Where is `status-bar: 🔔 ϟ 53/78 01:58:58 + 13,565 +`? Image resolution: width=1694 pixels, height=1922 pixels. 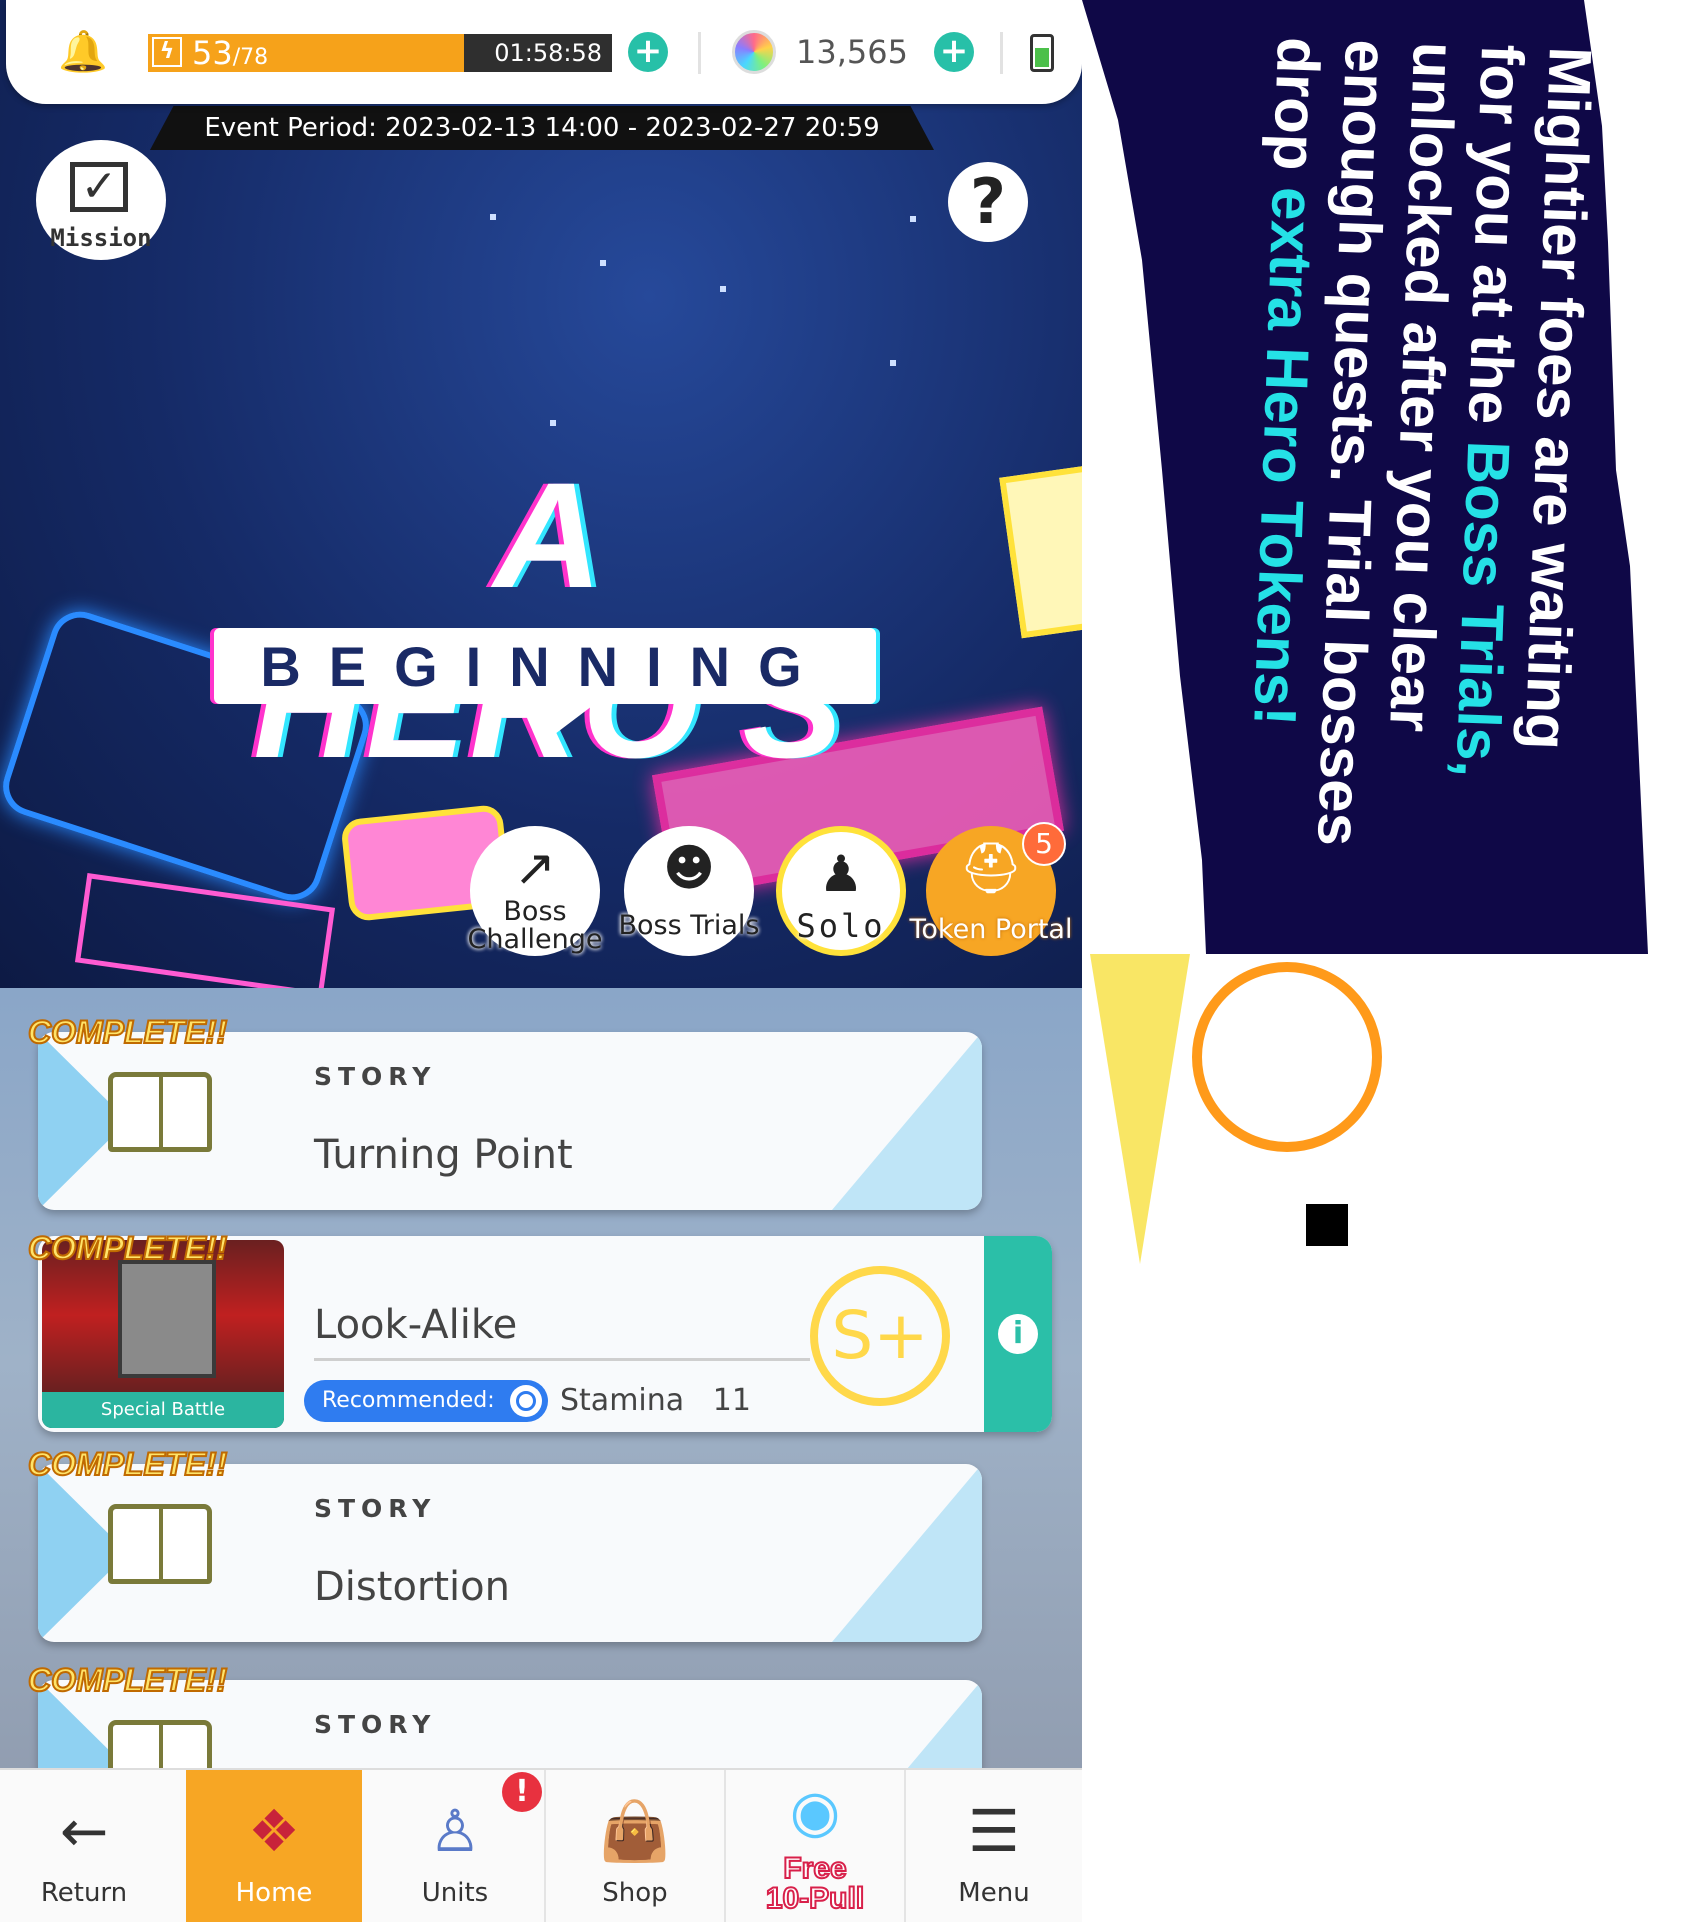
status-bar: 🔔 ϟ 53/78 01:58:58 + 13,565 + is located at coordinates (544, 52).